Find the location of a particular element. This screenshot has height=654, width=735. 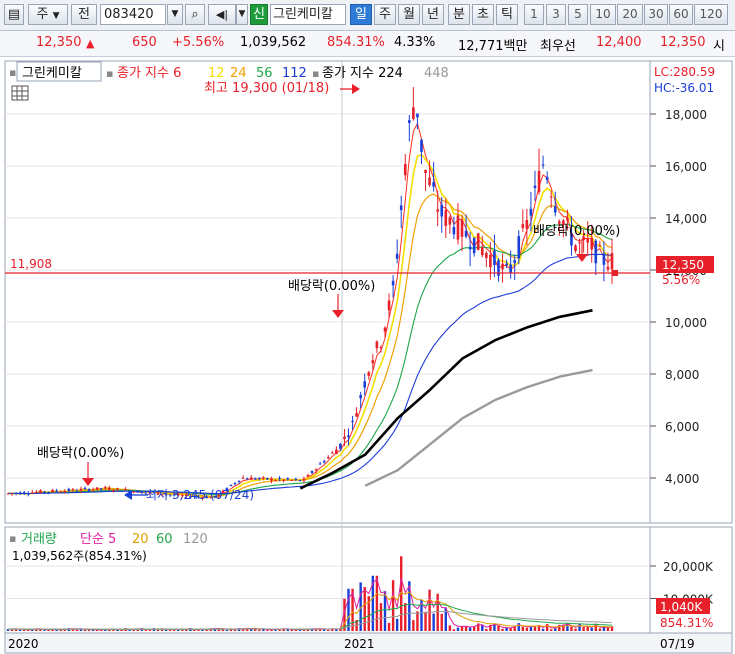

speaker-dropdown-icon: ▼ is located at coordinates (242, 14).